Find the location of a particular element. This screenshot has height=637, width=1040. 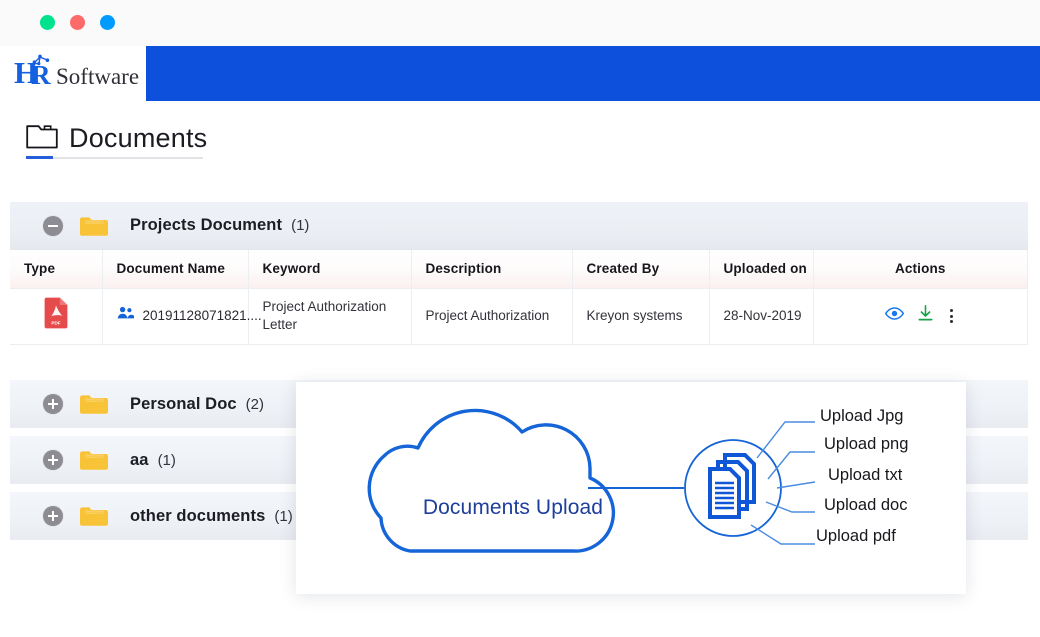

column-header-actions: Actions is located at coordinates (920, 269).